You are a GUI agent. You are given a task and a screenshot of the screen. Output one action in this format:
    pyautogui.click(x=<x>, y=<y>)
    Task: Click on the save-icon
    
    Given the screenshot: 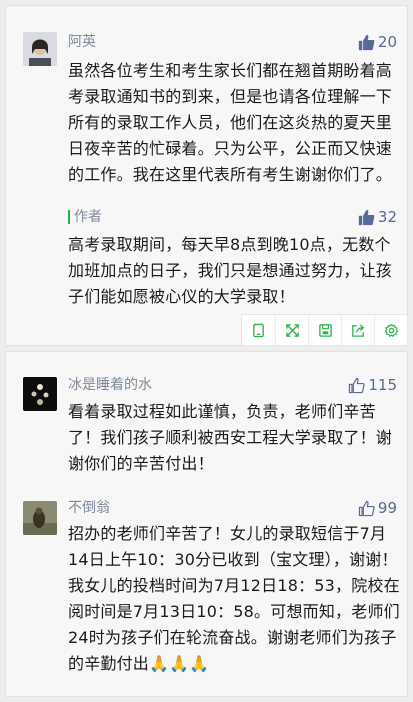 What is the action you would take?
    pyautogui.click(x=325, y=330)
    